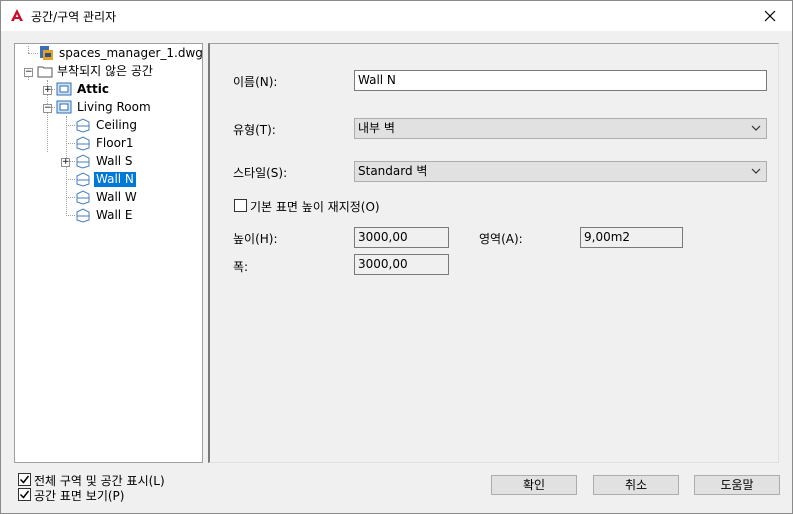 Image resolution: width=793 pixels, height=514 pixels. I want to click on drawing-file-icon, so click(46, 53).